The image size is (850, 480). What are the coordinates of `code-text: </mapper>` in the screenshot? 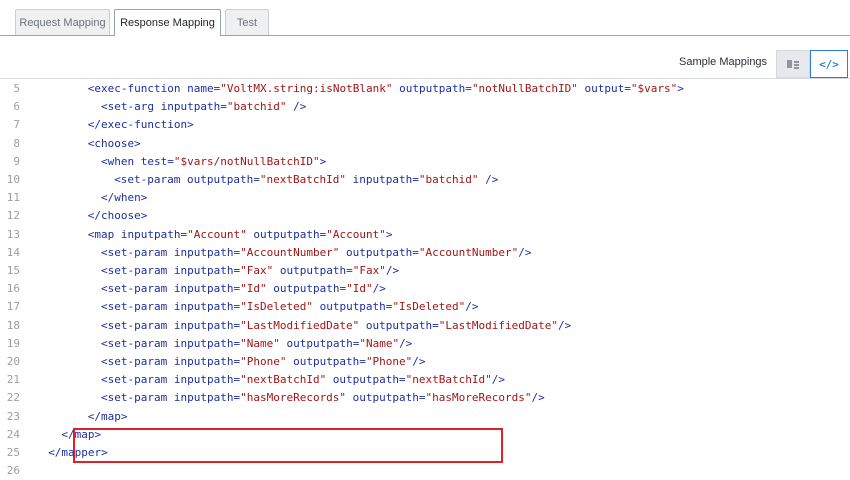 It's located at (78, 453).